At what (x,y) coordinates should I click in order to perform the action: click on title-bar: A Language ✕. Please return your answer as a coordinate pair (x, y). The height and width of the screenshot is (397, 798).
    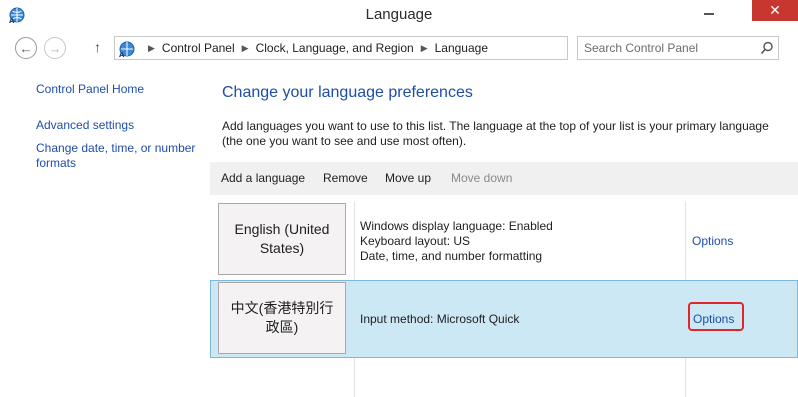
    Looking at the image, I should click on (399, 15).